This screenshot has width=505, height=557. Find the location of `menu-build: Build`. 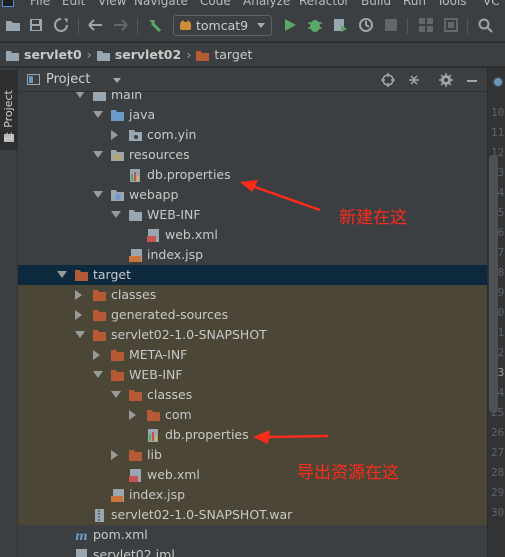

menu-build: Build is located at coordinates (376, 4).